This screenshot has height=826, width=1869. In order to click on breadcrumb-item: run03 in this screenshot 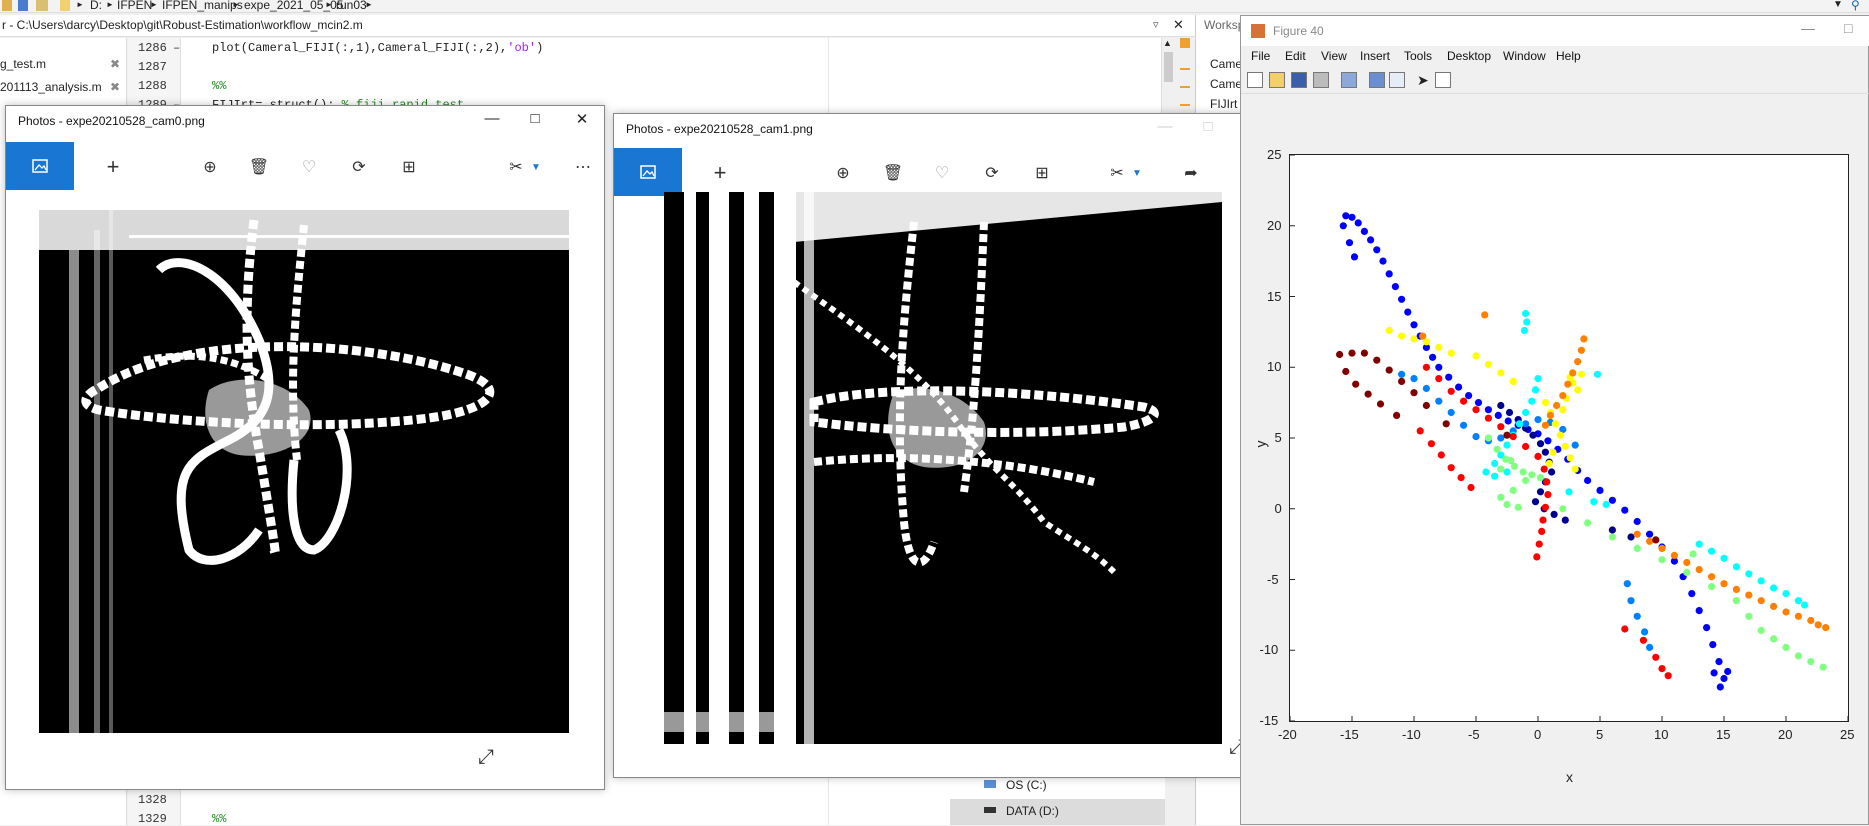, I will do `click(351, 6)`.